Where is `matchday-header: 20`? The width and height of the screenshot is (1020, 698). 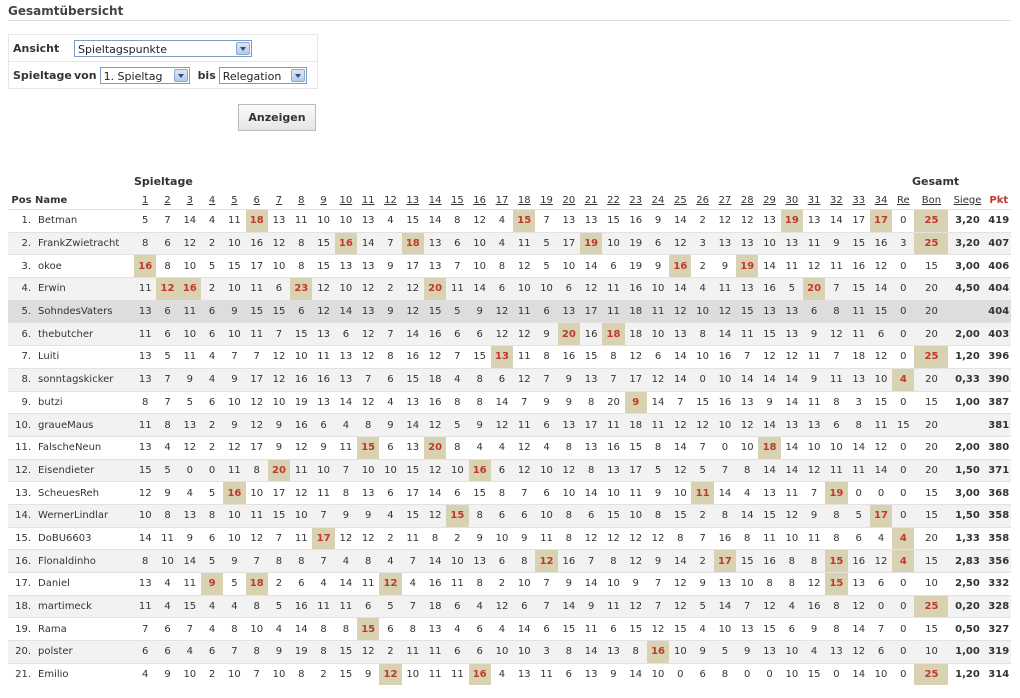 matchday-header: 20 is located at coordinates (569, 200).